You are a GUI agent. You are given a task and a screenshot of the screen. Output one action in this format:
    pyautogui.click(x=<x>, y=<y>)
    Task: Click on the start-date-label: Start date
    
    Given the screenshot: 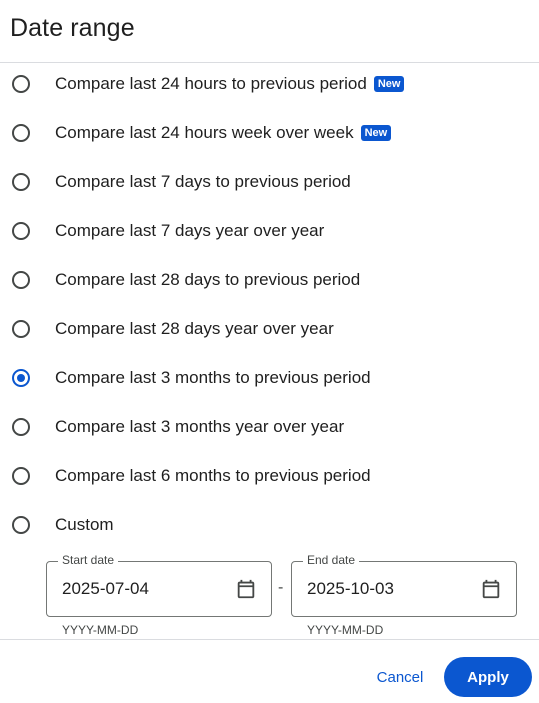 What is the action you would take?
    pyautogui.click(x=88, y=560)
    